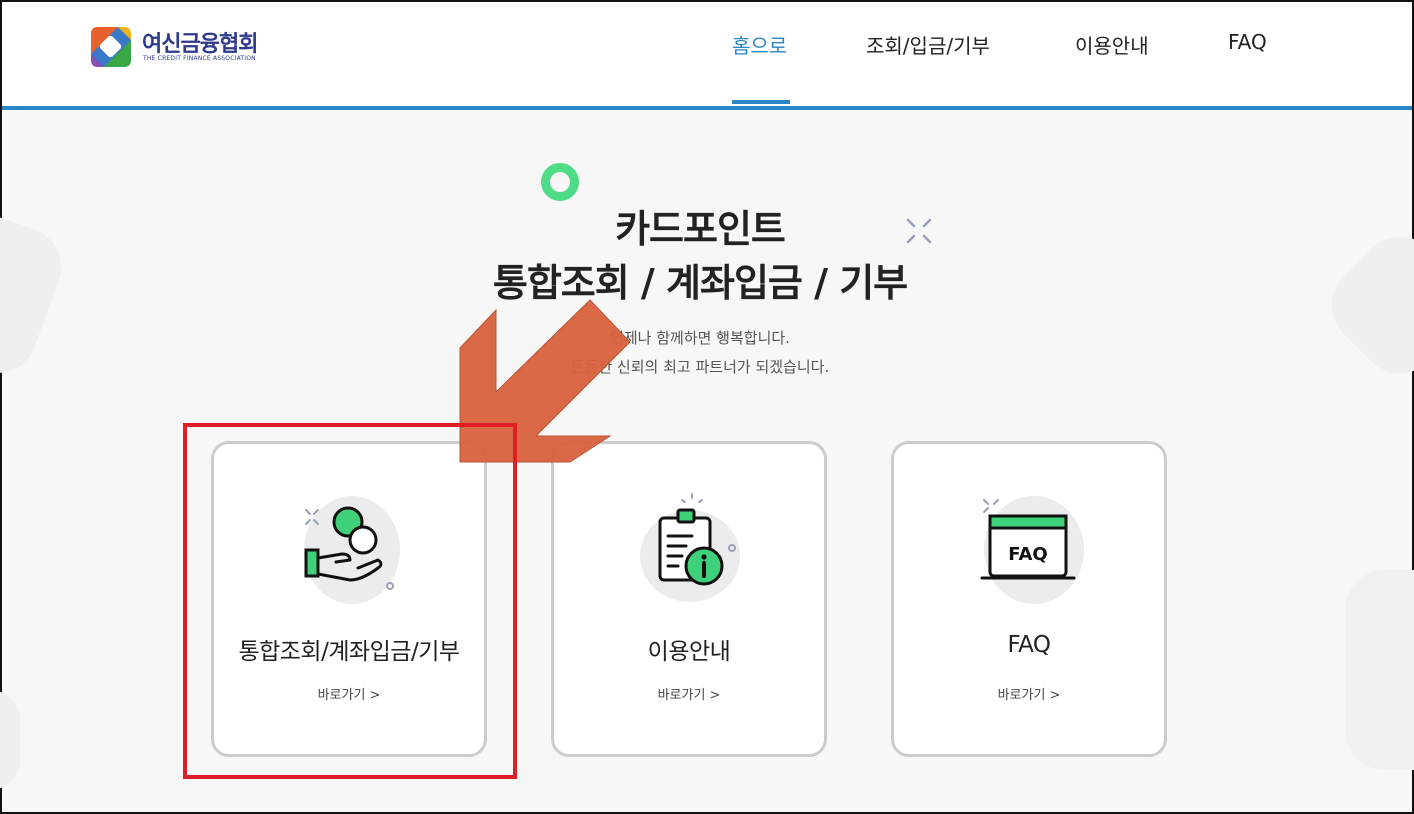  What do you see at coordinates (560, 182) in the screenshot?
I see `ring-decoration-icon` at bounding box center [560, 182].